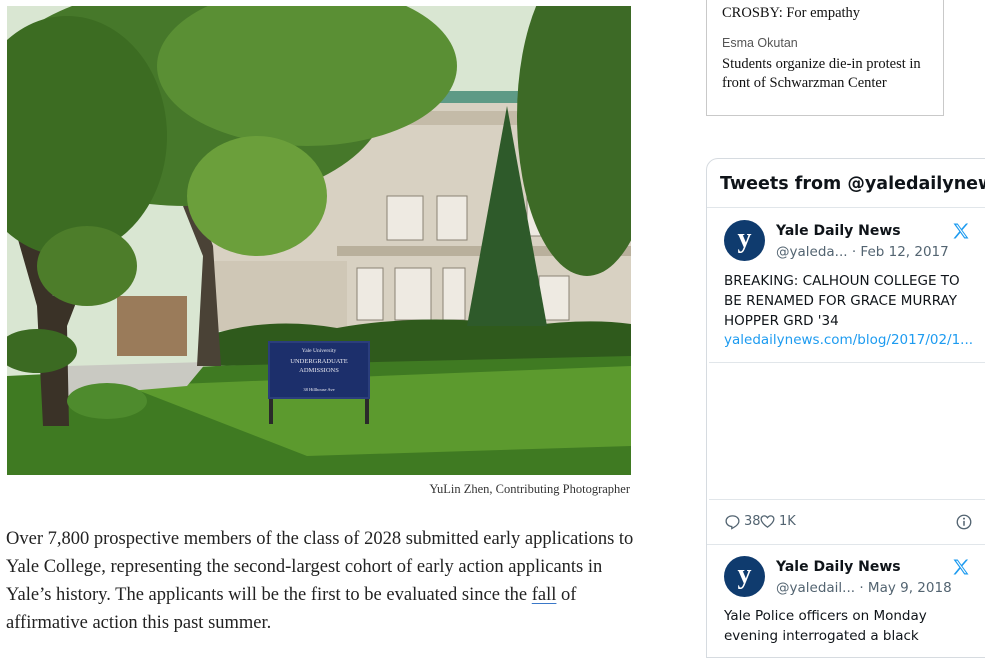  Describe the element at coordinates (846, 183) in the screenshot. I see `twitter-timeline-header: Tweets from @yaledailynews` at that location.